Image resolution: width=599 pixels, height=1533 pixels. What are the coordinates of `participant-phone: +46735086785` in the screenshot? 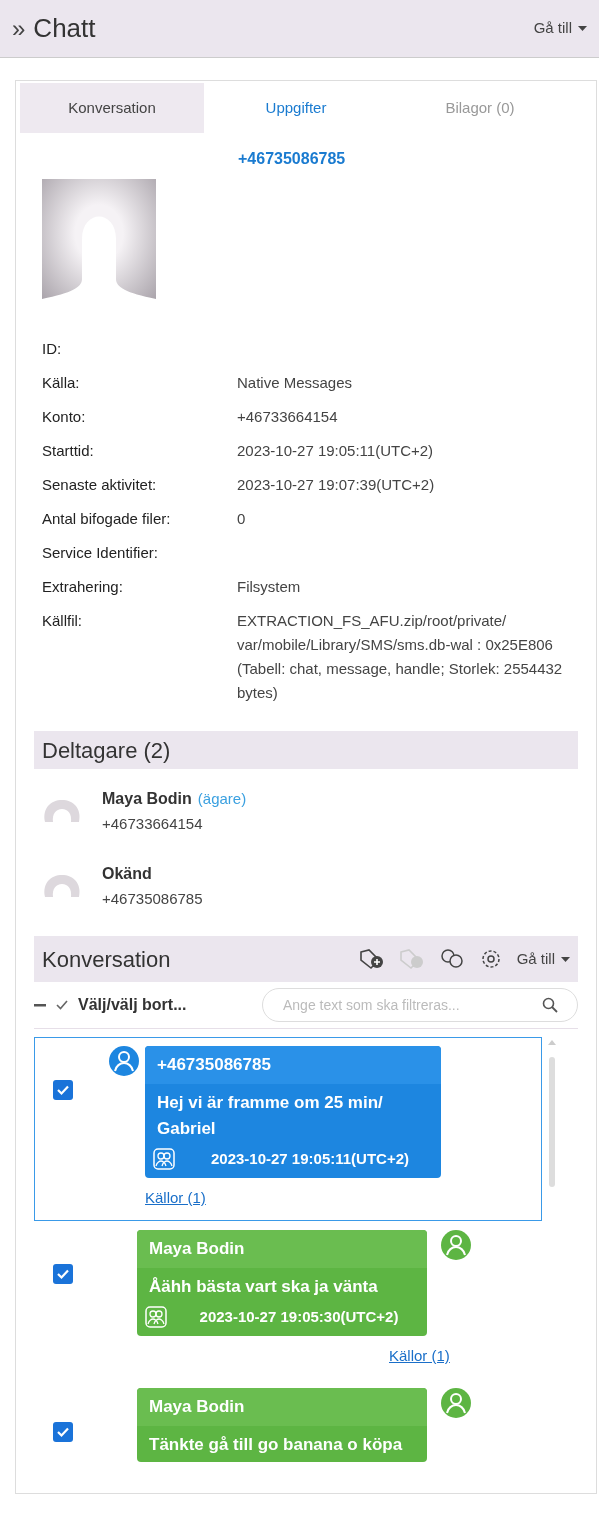 It's located at (152, 898).